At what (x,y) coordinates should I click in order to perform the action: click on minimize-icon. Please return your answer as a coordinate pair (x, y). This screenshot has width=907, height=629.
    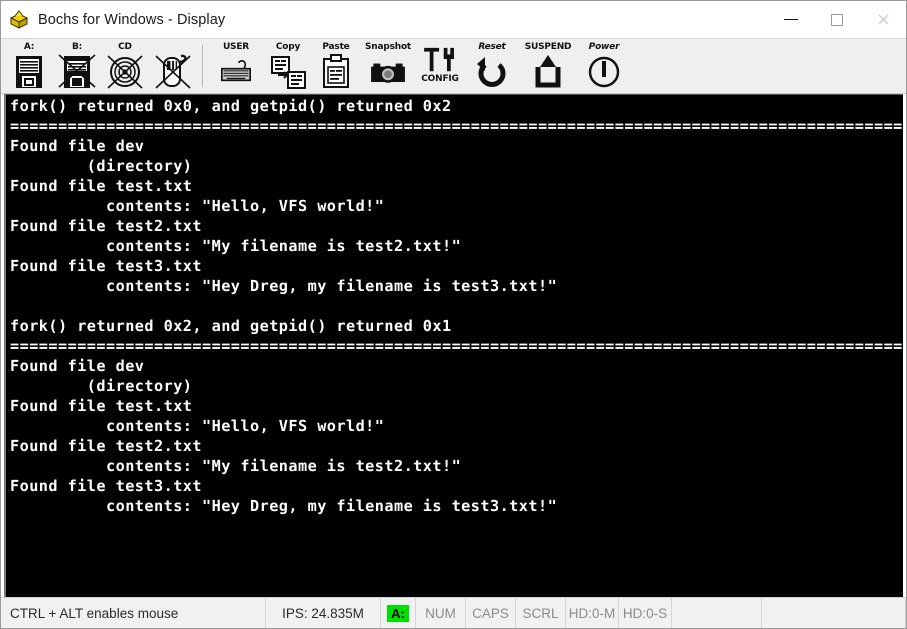
    Looking at the image, I should click on (791, 19).